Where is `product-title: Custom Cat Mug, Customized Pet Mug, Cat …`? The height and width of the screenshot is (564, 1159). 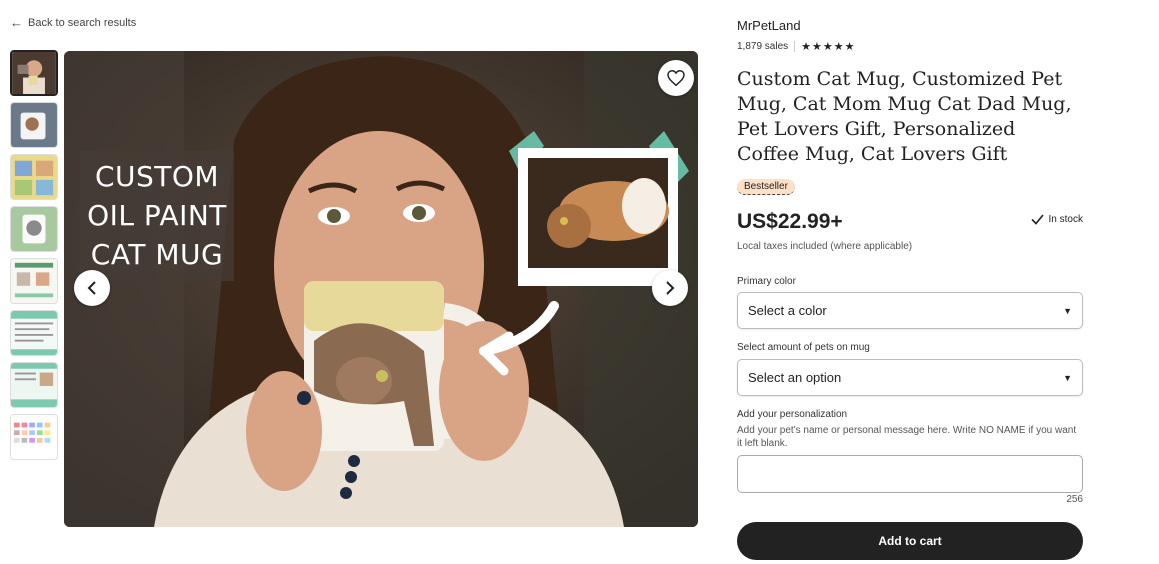
product-title: Custom Cat Mug, Customized Pet Mug, Cat … is located at coordinates (904, 116).